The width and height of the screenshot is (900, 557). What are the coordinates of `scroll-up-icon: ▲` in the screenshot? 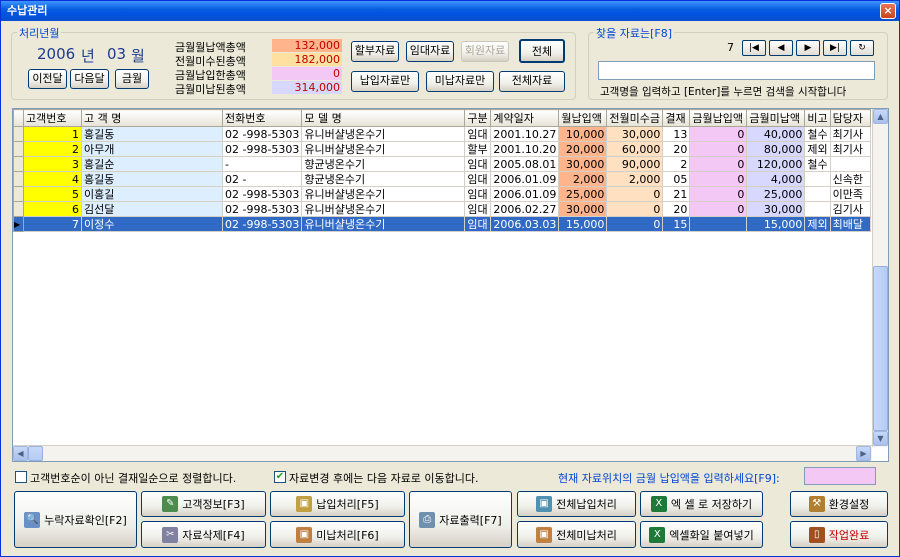 It's located at (880, 116).